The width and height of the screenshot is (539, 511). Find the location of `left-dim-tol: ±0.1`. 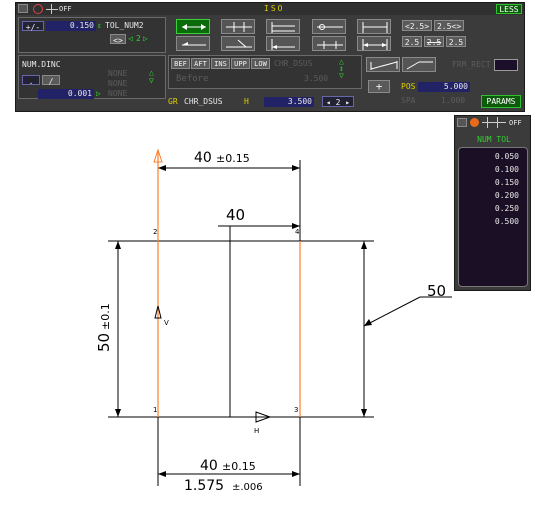

left-dim-tol: ±0.1 is located at coordinates (105, 316).